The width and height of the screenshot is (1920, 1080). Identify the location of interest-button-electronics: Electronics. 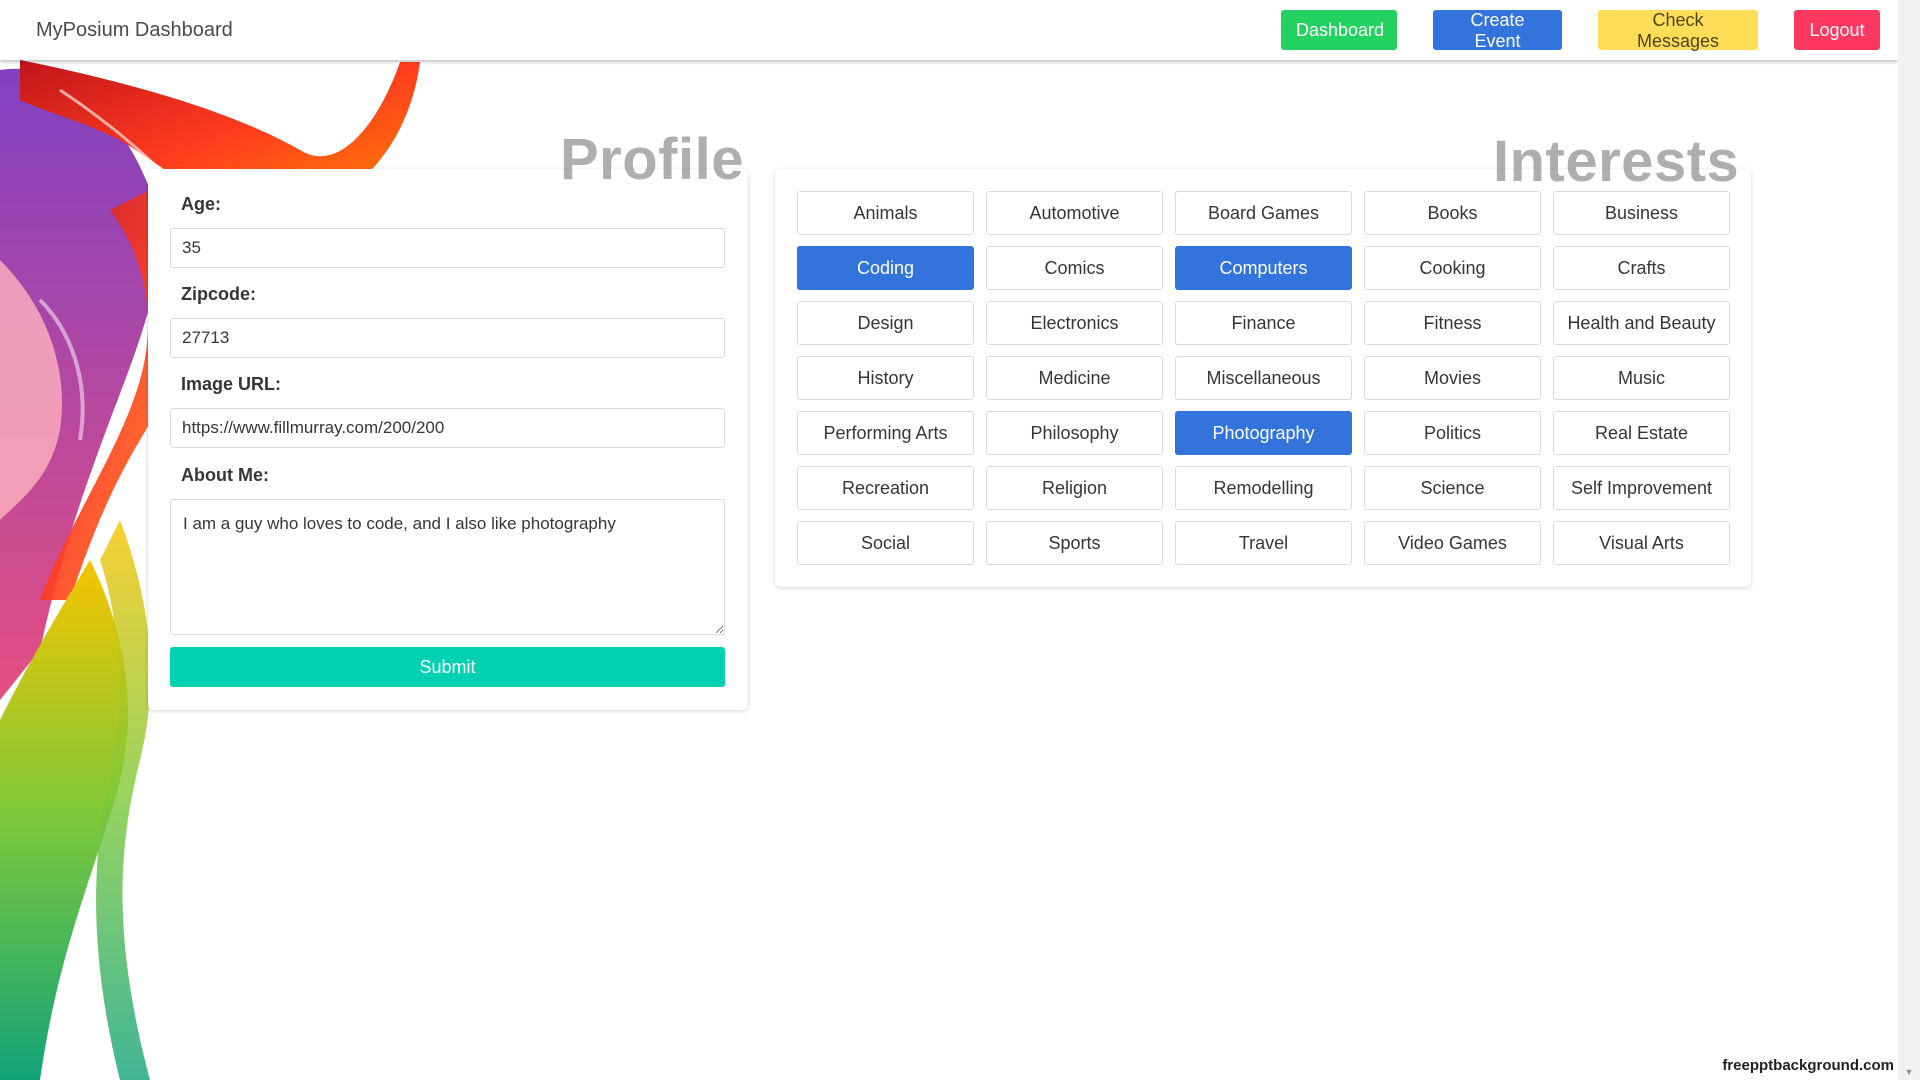
(1074, 323).